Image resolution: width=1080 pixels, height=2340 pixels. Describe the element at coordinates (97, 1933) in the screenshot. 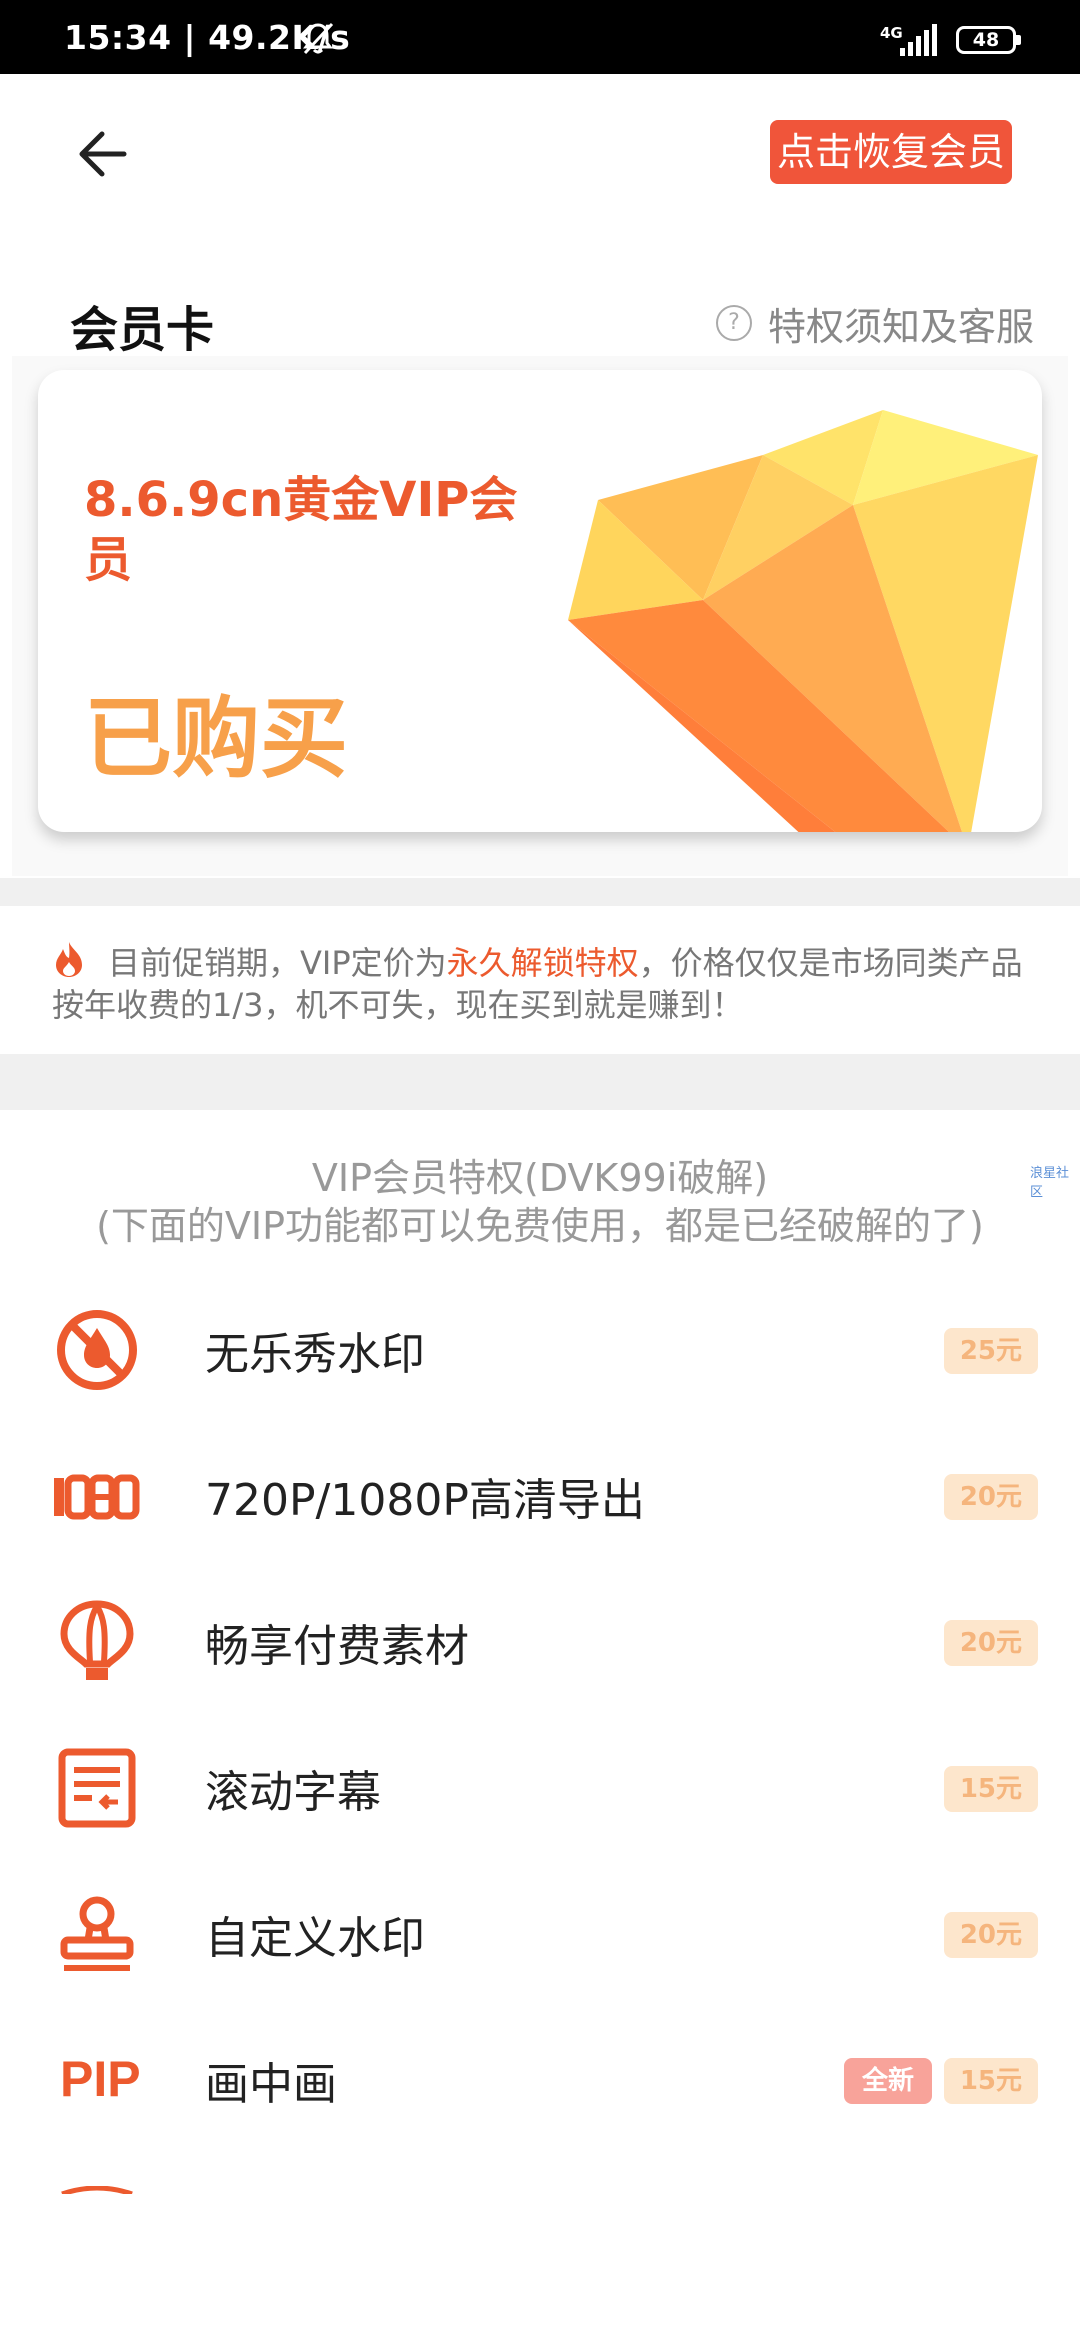

I see `stamp-icon` at that location.